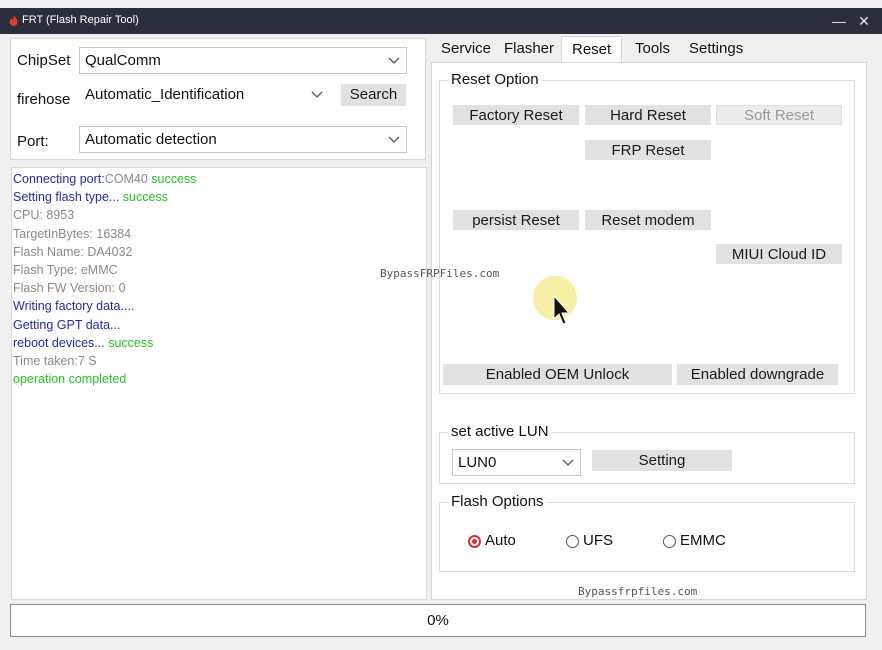 Image resolution: width=882 pixels, height=650 pixels. I want to click on minimize-button: —, so click(839, 21).